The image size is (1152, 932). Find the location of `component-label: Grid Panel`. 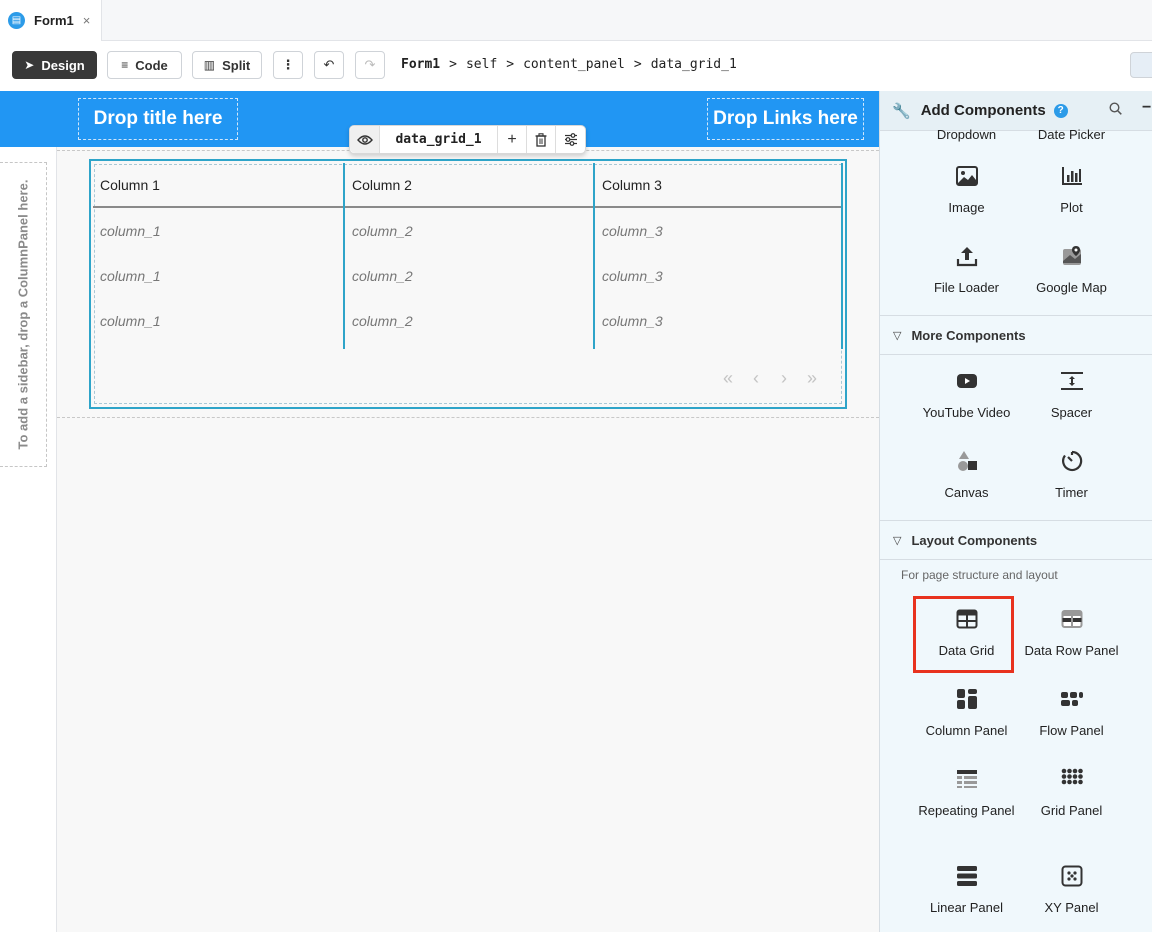

component-label: Grid Panel is located at coordinates (1071, 810).